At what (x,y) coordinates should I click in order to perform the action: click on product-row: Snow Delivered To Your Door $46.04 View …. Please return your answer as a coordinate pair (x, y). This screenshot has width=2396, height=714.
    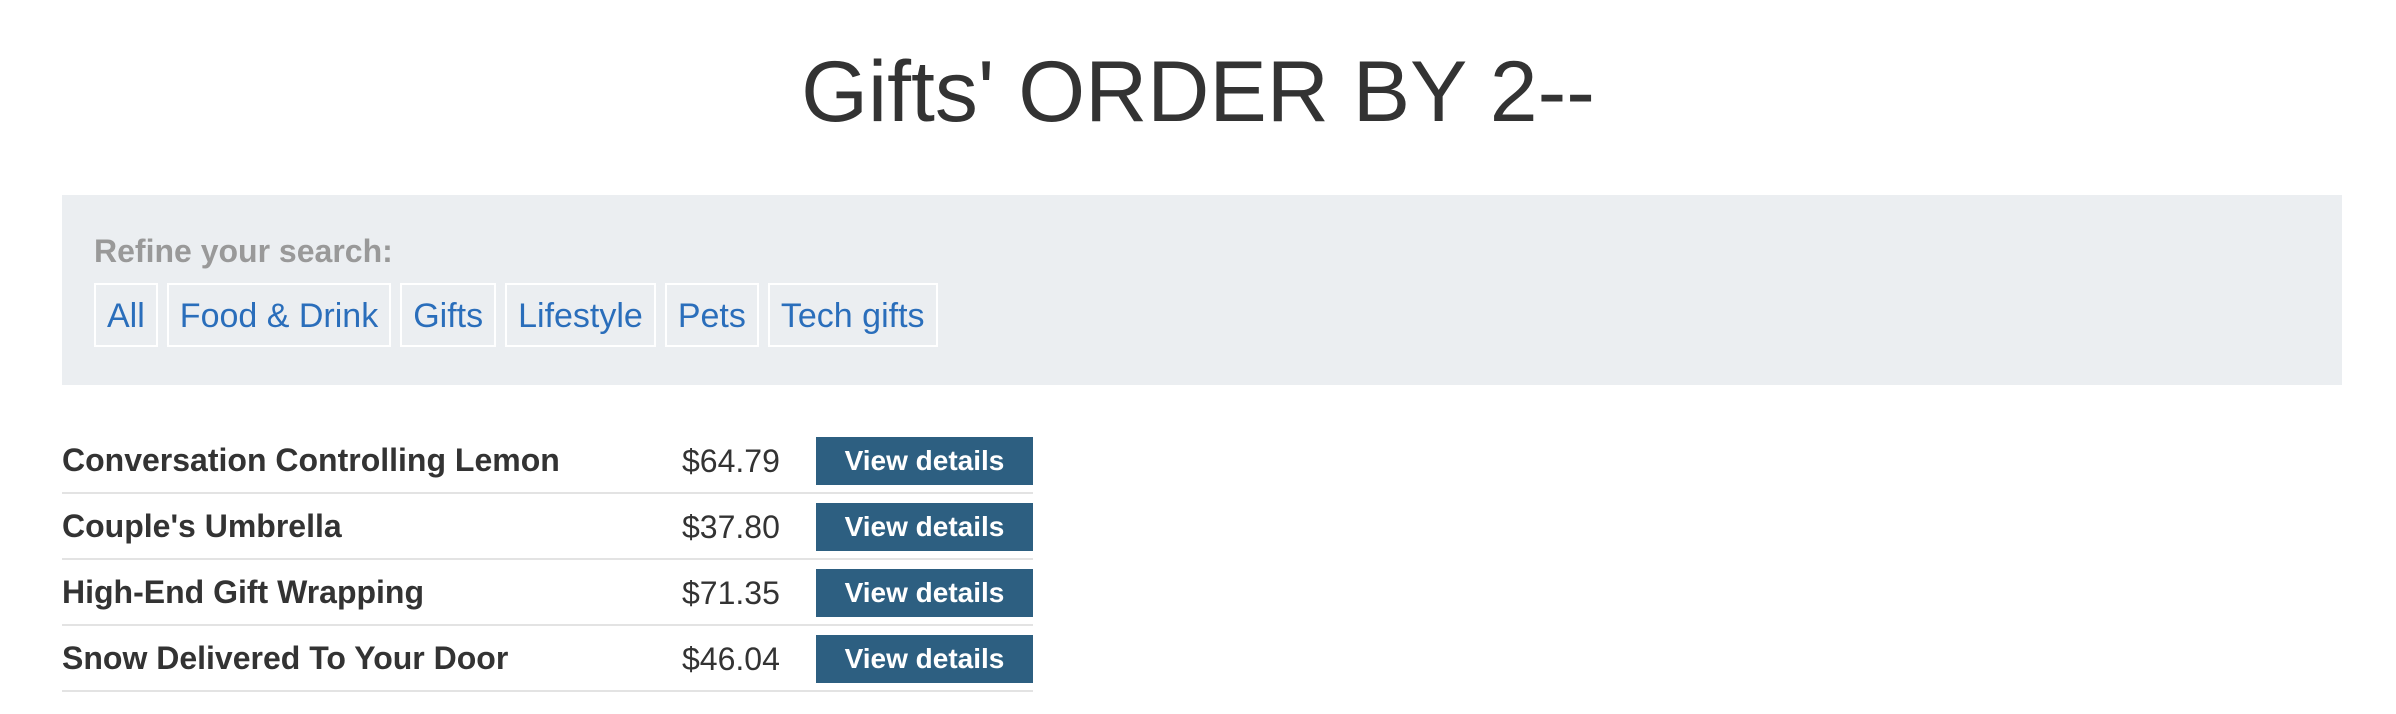
    Looking at the image, I should click on (547, 659).